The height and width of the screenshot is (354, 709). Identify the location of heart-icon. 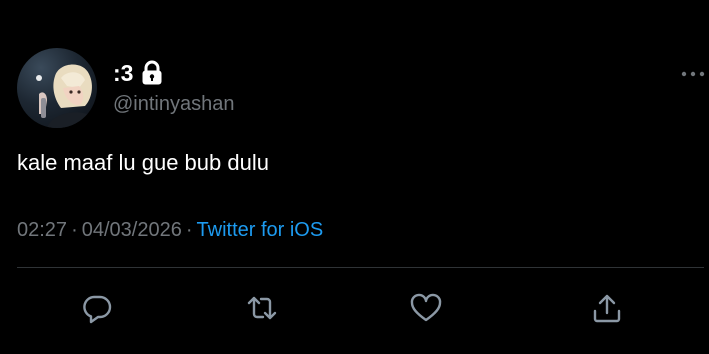
(426, 307).